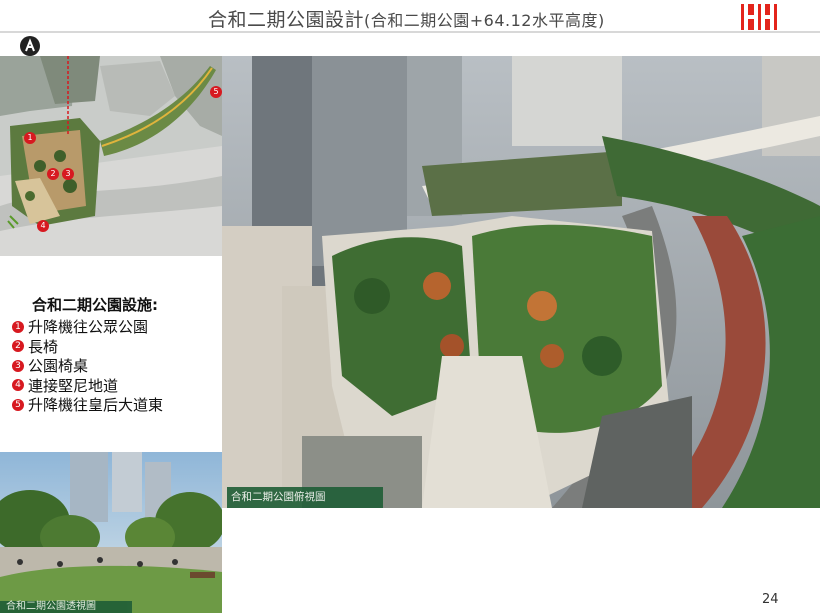  Describe the element at coordinates (68, 174) in the screenshot. I see `map-marker-3: 3` at that location.